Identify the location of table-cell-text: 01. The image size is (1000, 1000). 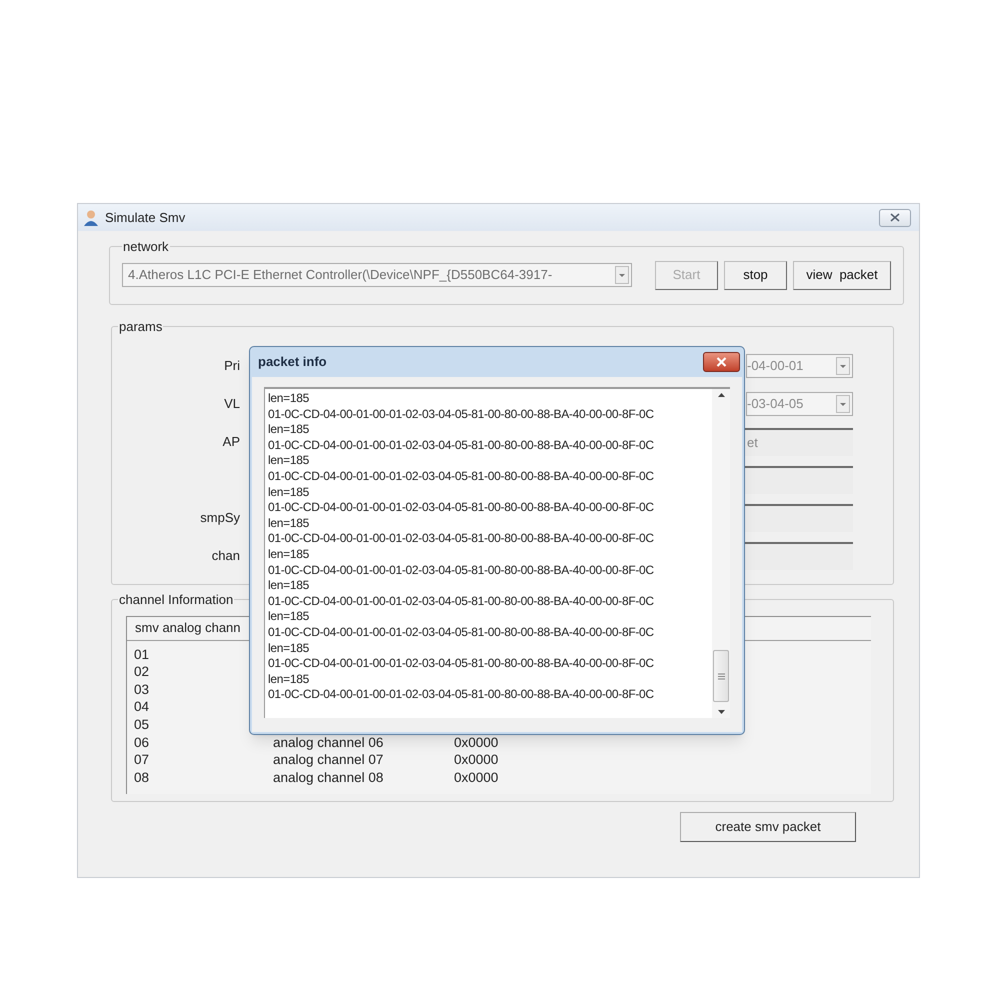
(141, 655).